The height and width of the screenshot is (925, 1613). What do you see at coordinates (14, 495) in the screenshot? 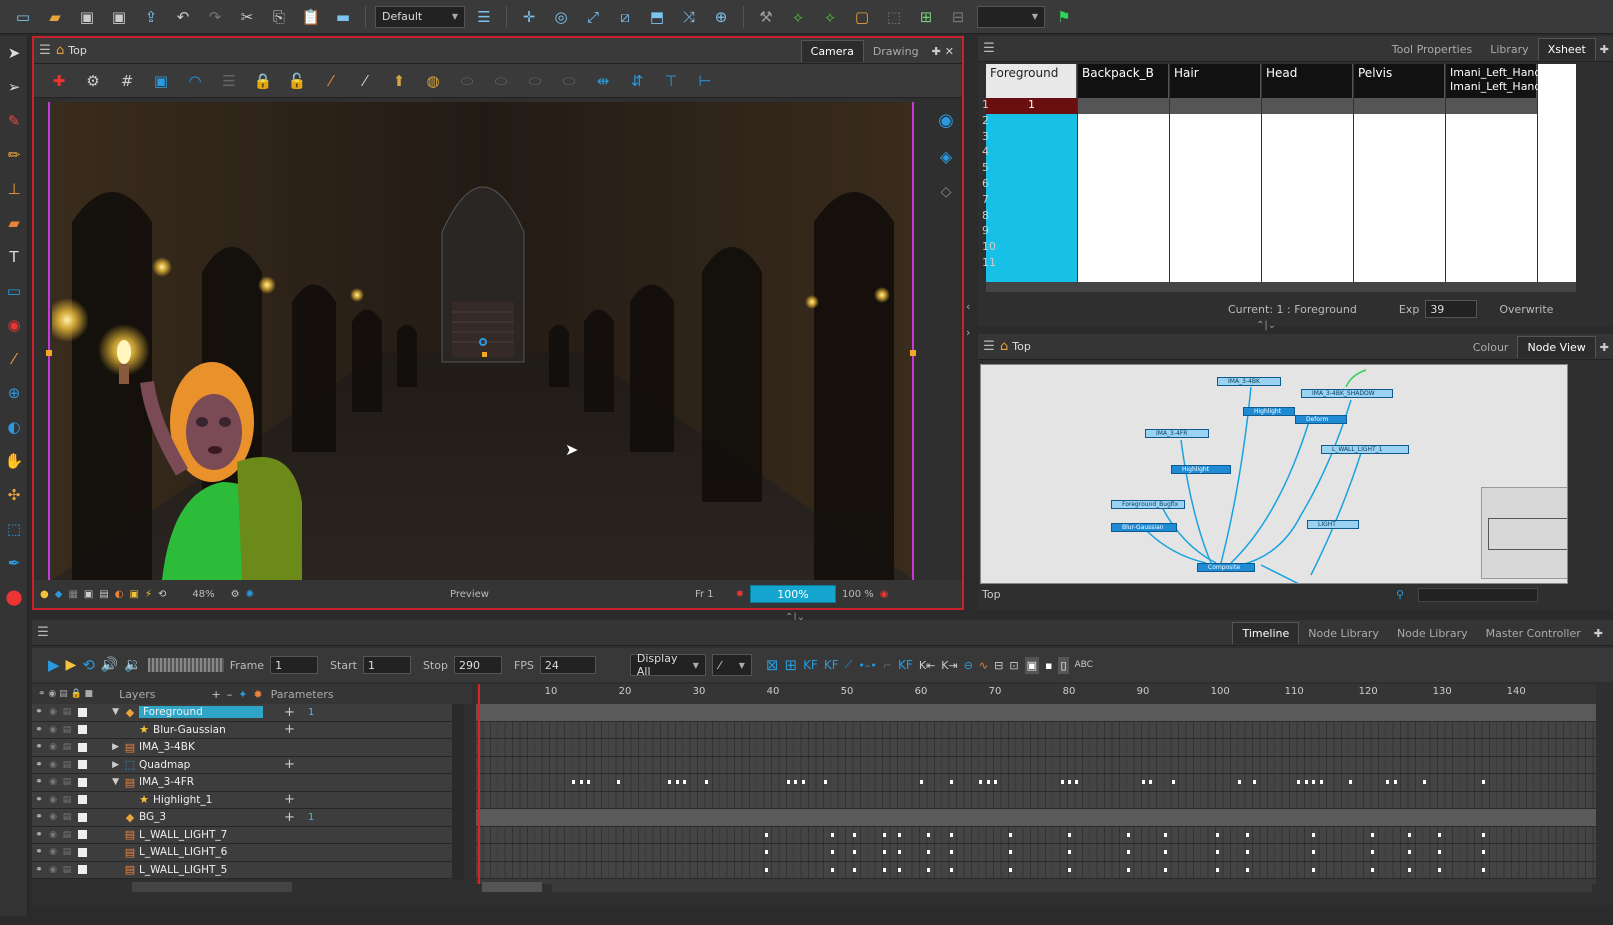
I see `rigging-icon: ✣` at bounding box center [14, 495].